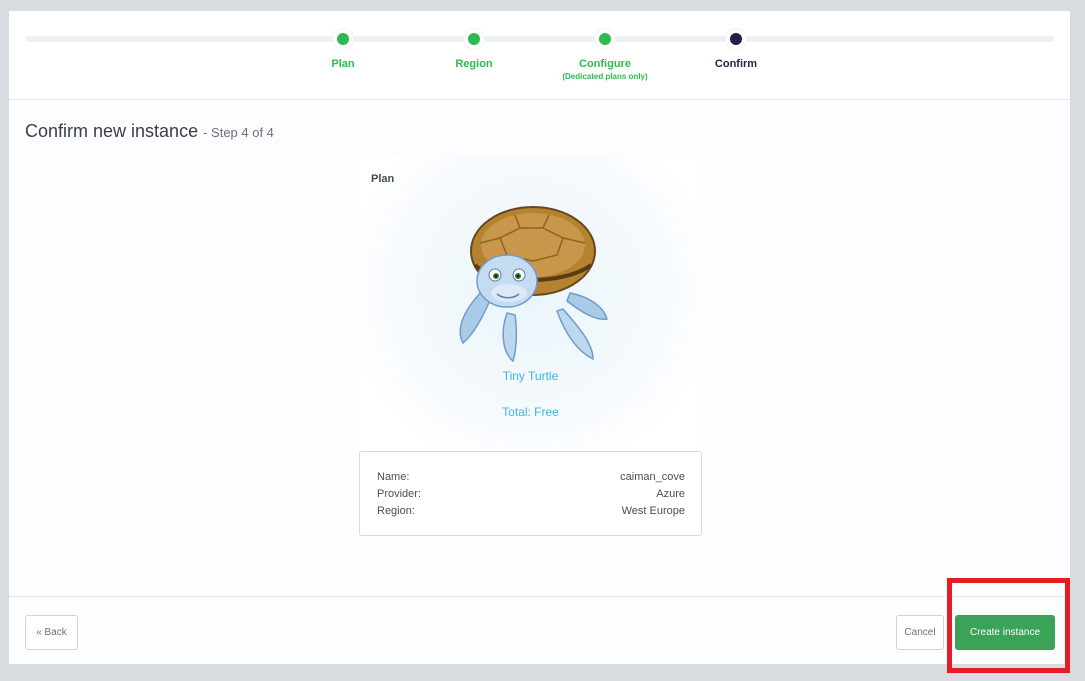 This screenshot has height=681, width=1085. What do you see at coordinates (920, 632) in the screenshot?
I see `cancel-button: Cancel` at bounding box center [920, 632].